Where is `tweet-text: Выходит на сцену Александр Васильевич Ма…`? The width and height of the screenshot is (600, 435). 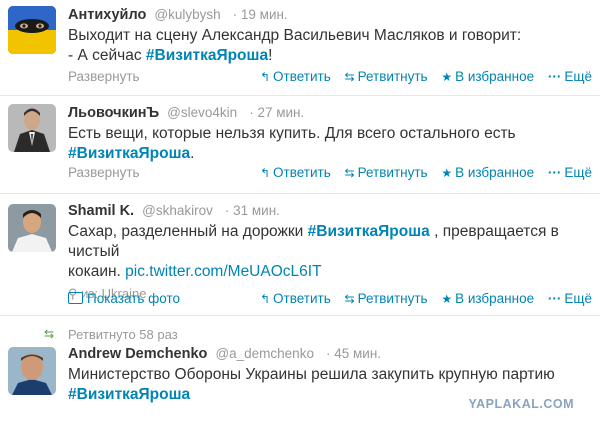 tweet-text: Выходит на сцену Александр Васильевич Ма… is located at coordinates (330, 46).